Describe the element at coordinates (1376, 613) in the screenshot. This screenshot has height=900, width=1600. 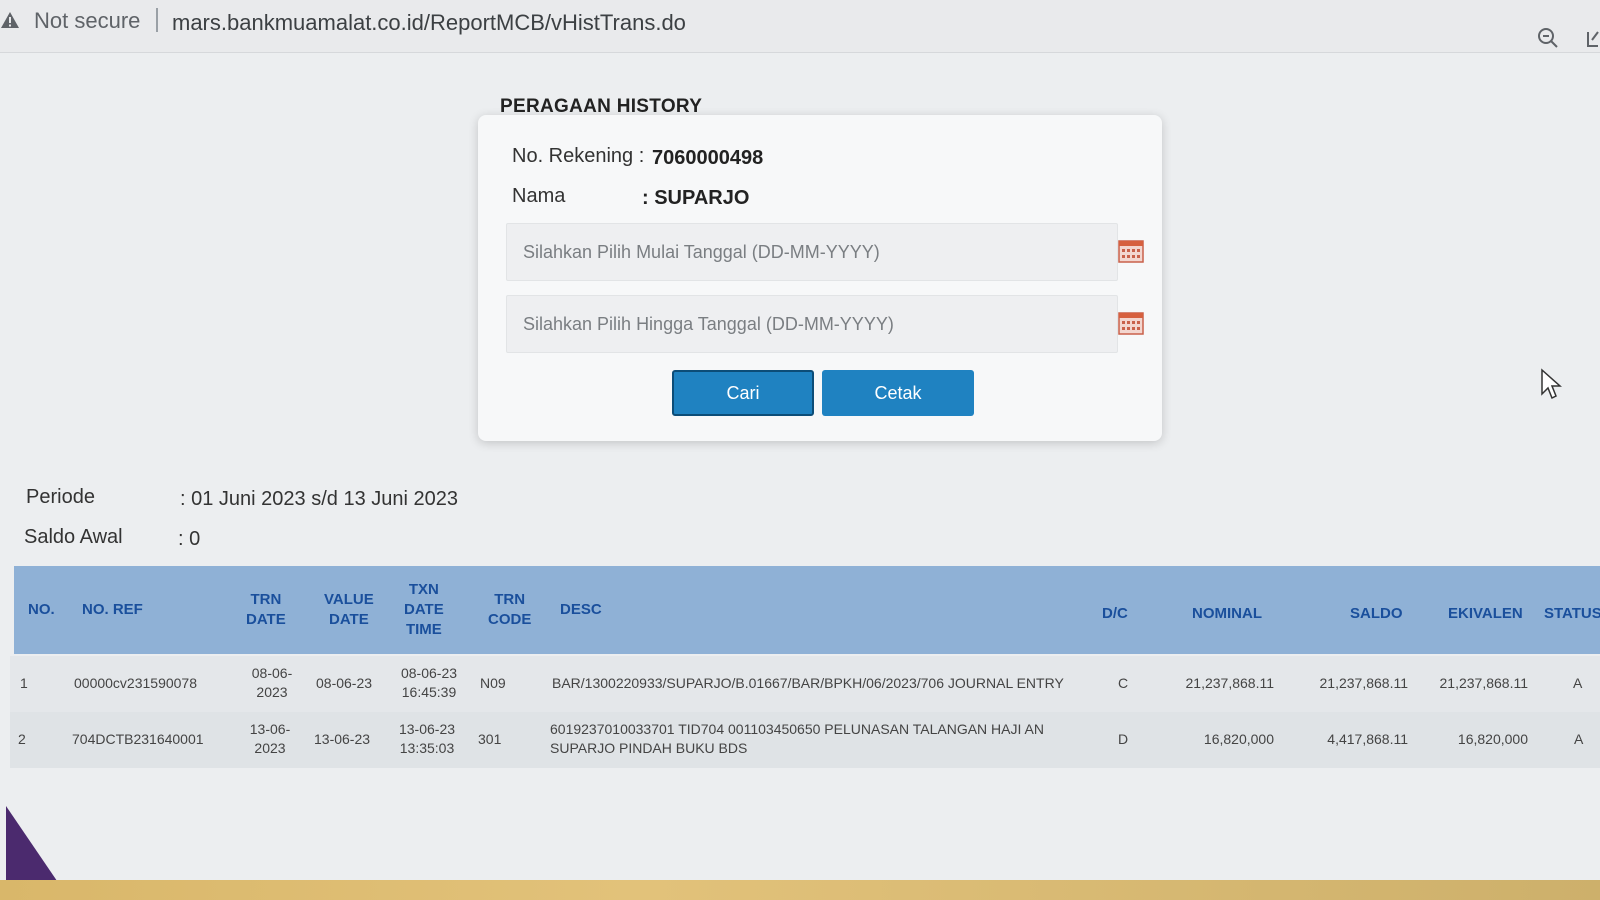
I see `col-saldo: SALDO` at that location.